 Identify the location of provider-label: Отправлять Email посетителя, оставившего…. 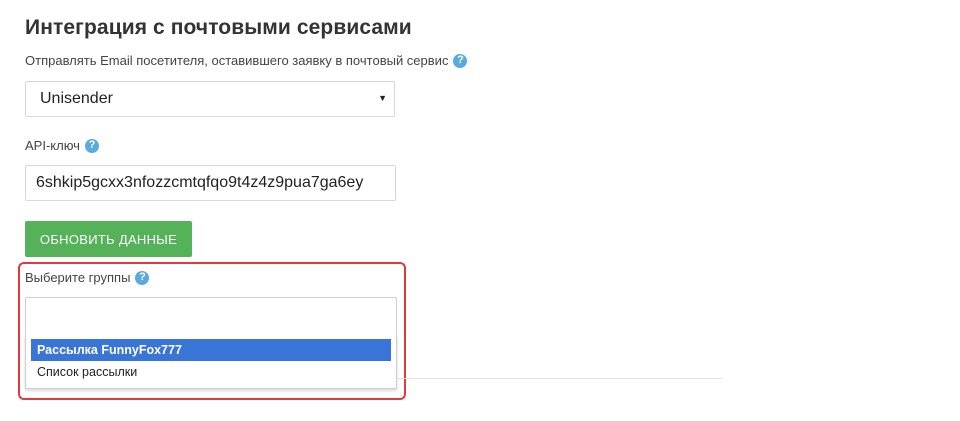
(237, 60).